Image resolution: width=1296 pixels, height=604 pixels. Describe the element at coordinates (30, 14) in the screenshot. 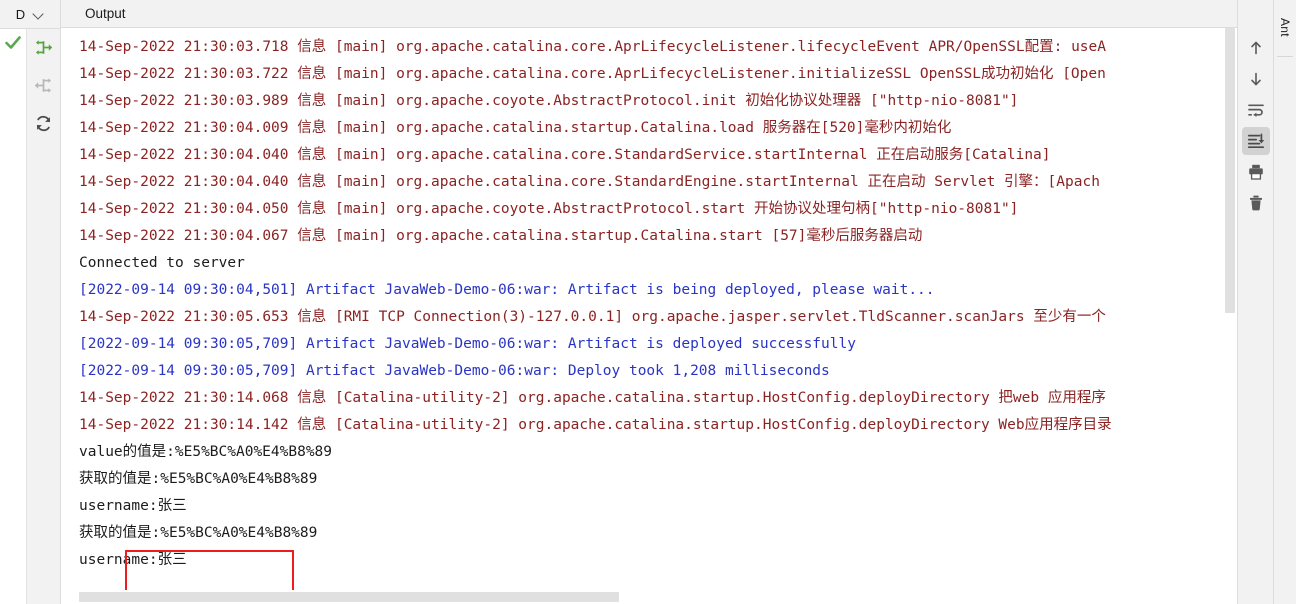

I see `run-sidebar-header: D` at that location.